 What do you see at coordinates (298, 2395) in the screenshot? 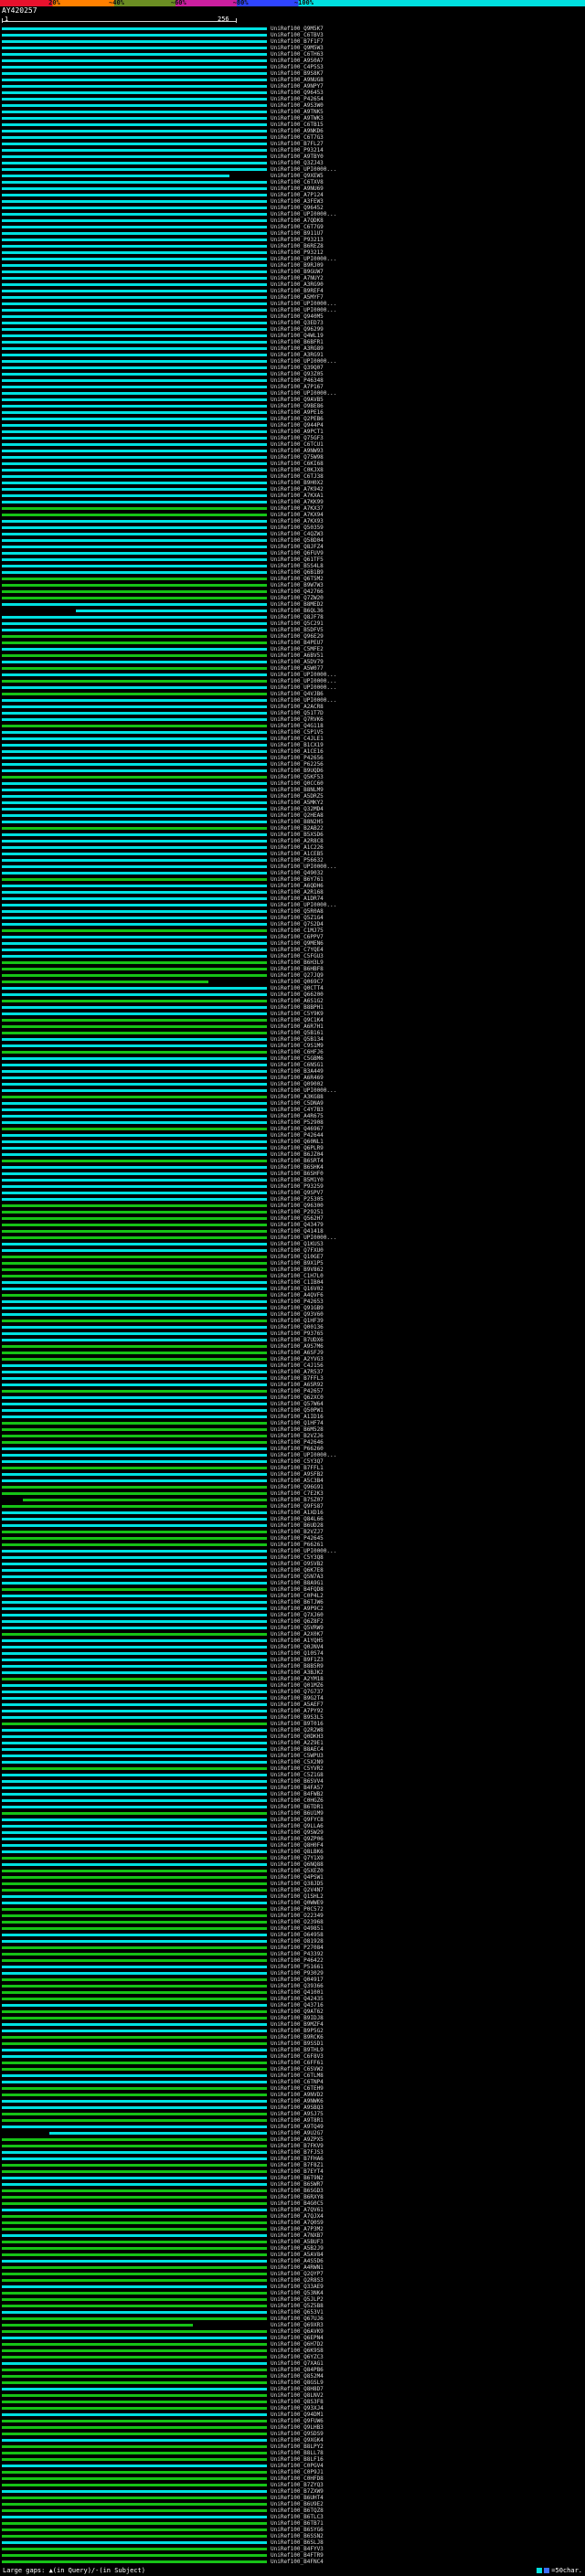
I see `hit-label: UniRef100_Q8LNV2` at bounding box center [298, 2395].